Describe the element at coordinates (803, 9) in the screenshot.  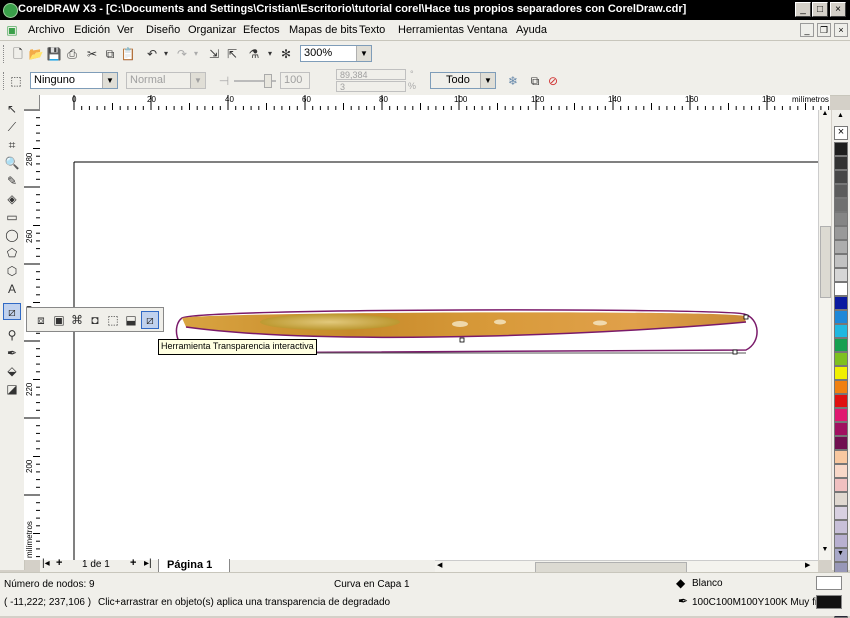
I see `minimize-button: _` at that location.